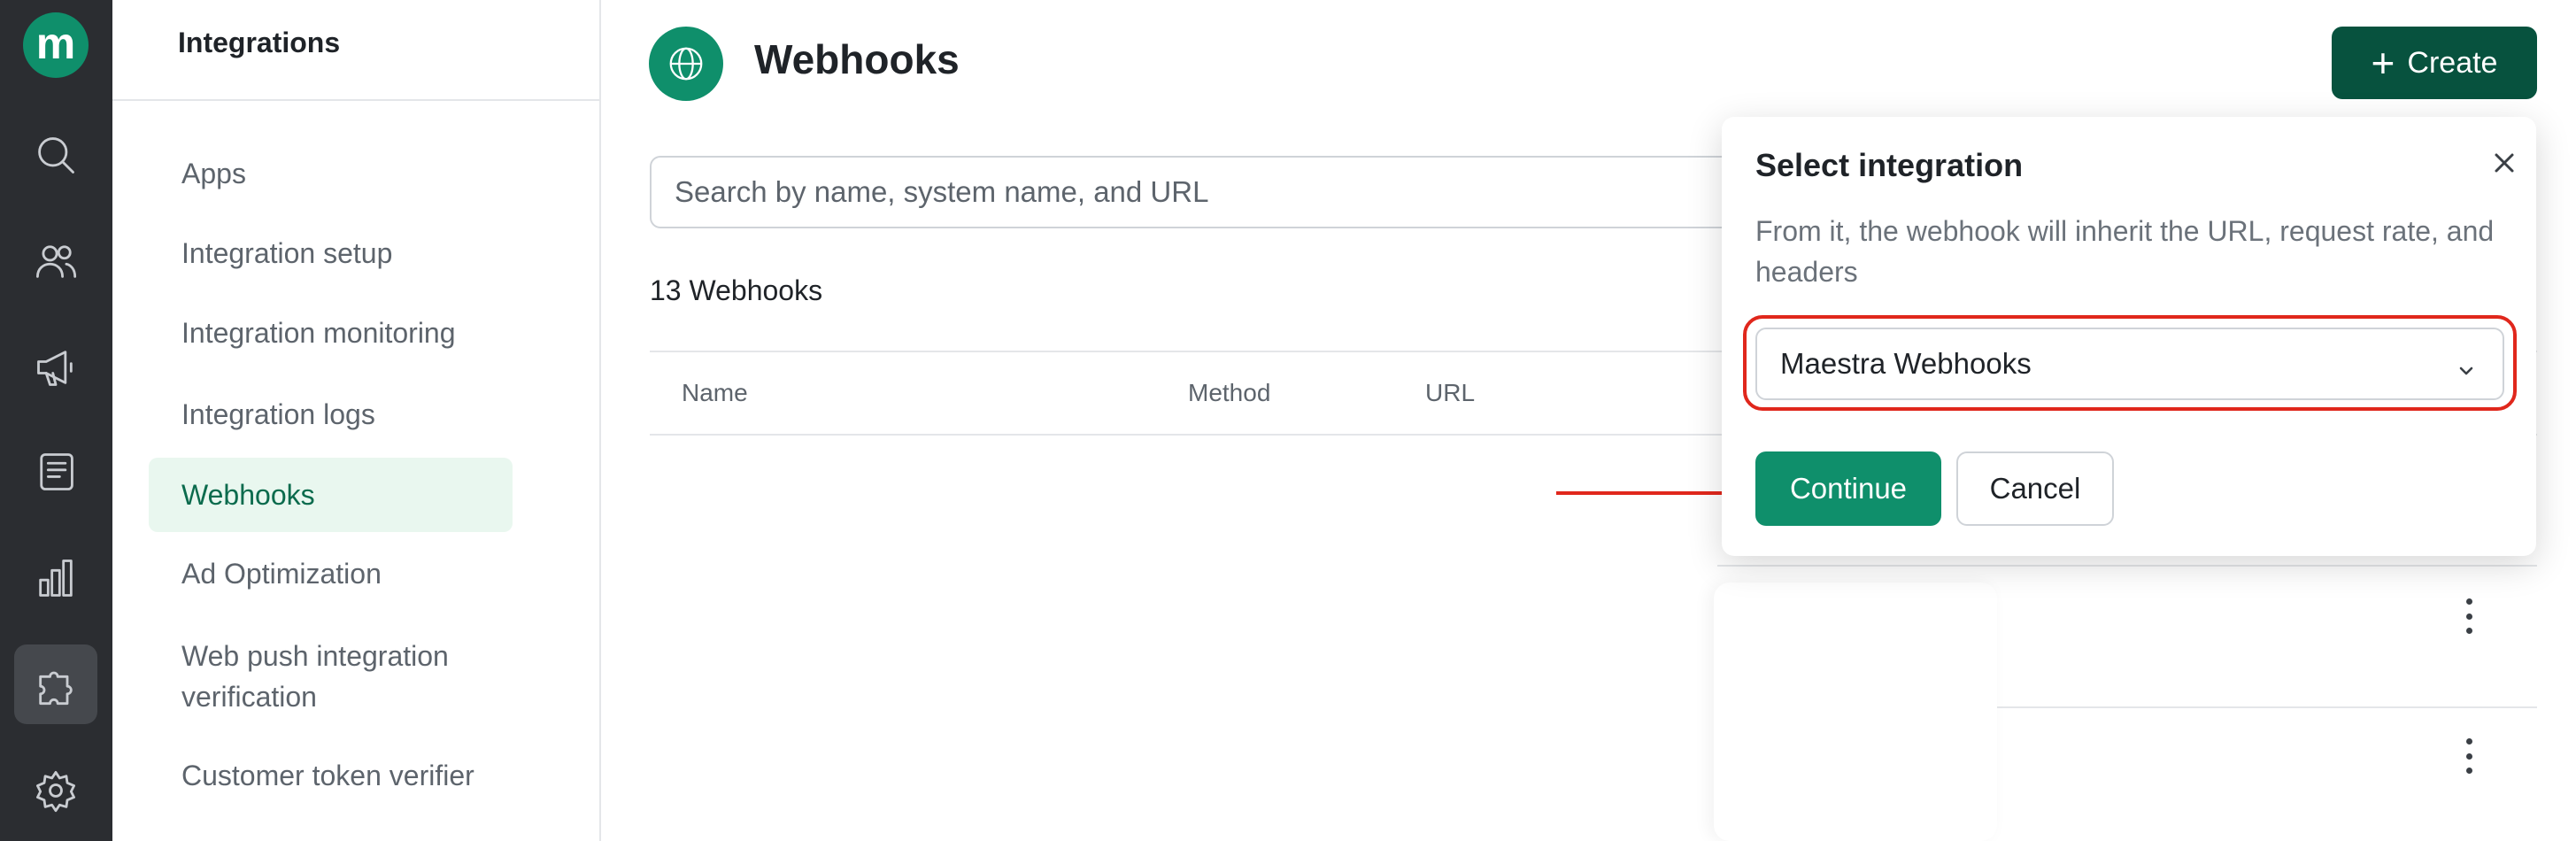 Image resolution: width=2576 pixels, height=841 pixels. I want to click on gear-icon, so click(55, 792).